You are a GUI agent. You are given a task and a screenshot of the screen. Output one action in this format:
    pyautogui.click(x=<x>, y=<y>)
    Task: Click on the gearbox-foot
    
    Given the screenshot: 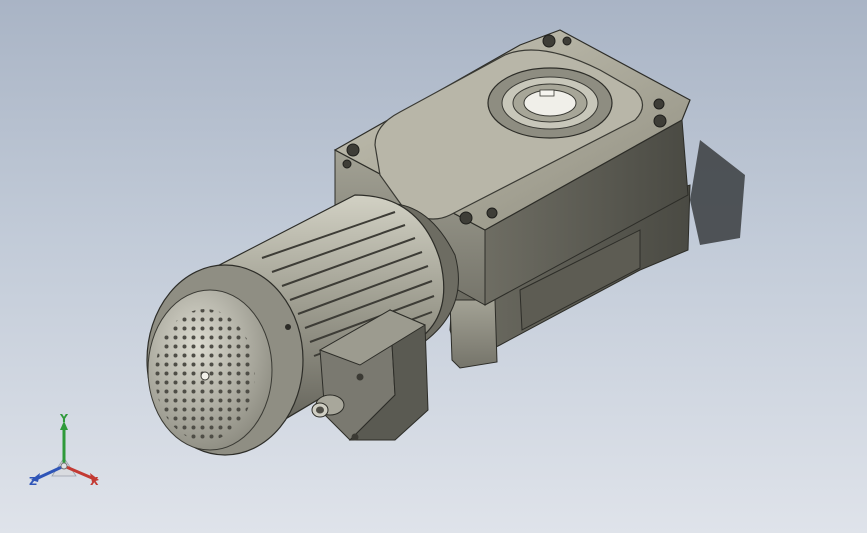 What is the action you would take?
    pyautogui.click(x=473, y=334)
    